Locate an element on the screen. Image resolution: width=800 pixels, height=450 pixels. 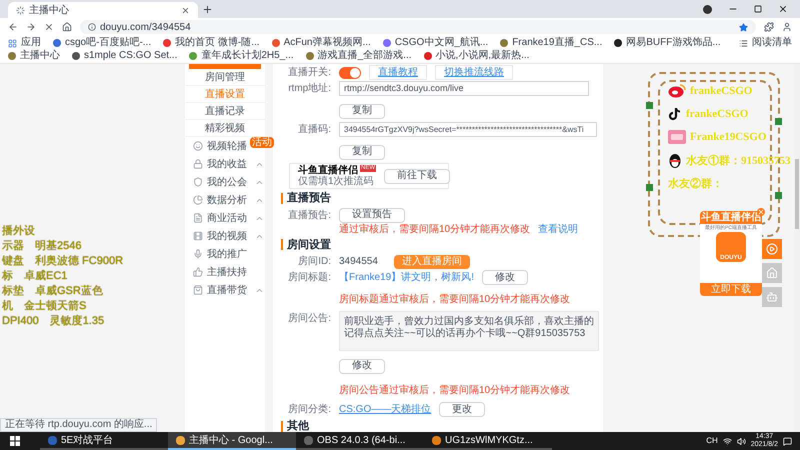
field-label: 房间ID: is located at coordinates (314, 261).